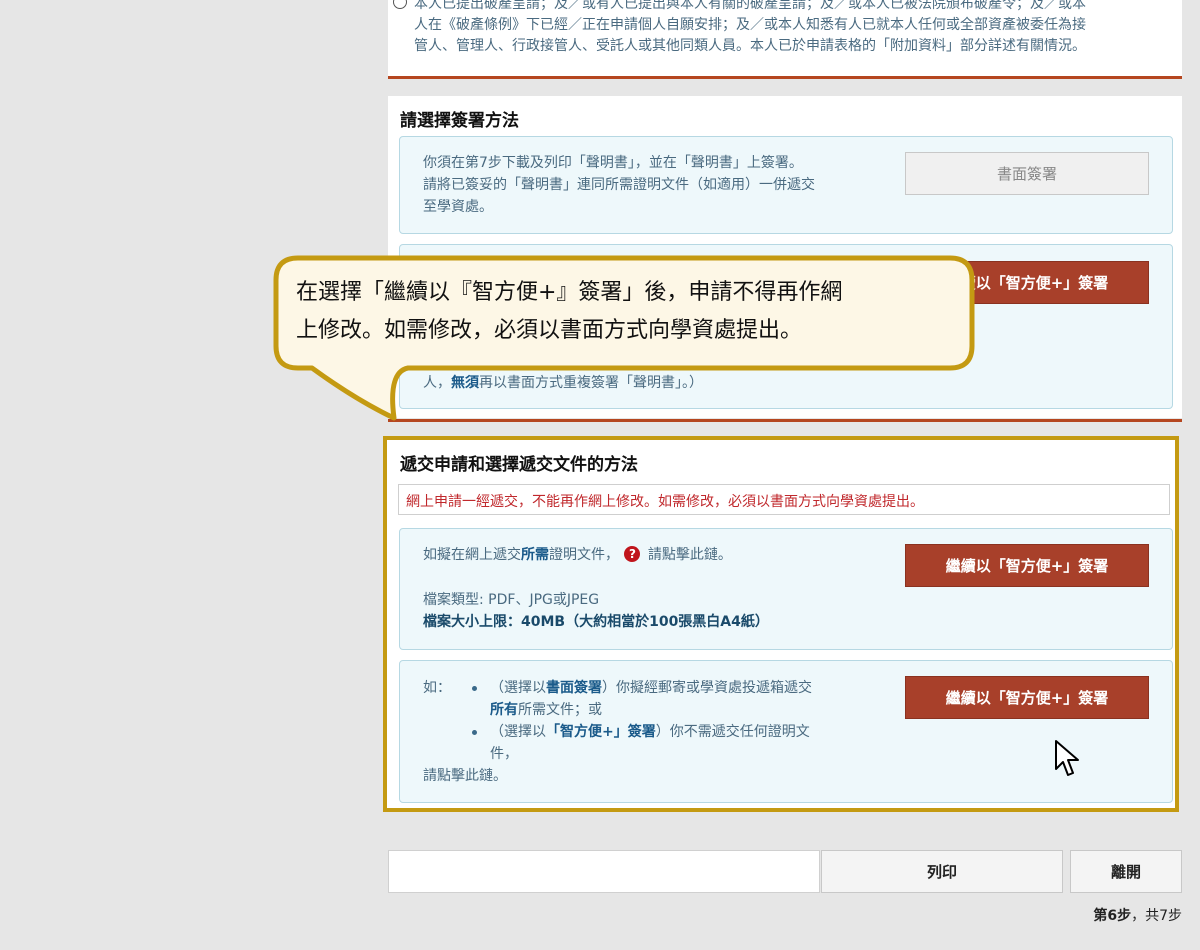 This screenshot has height=950, width=1200. What do you see at coordinates (511, 600) in the screenshot?
I see `file-types: 檔案類型: PDF、JPG或JPEG` at bounding box center [511, 600].